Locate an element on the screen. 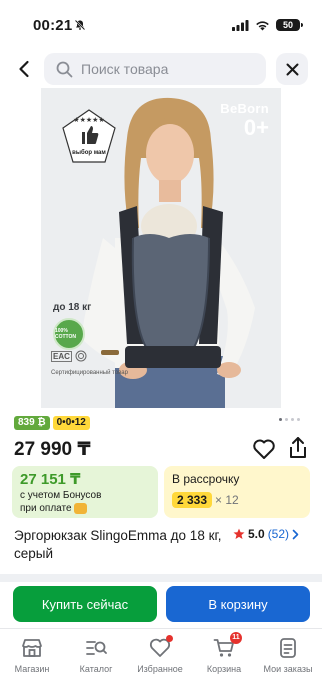 The width and height of the screenshot is (322, 700). battery-level: 50 is located at coordinates (287, 25).